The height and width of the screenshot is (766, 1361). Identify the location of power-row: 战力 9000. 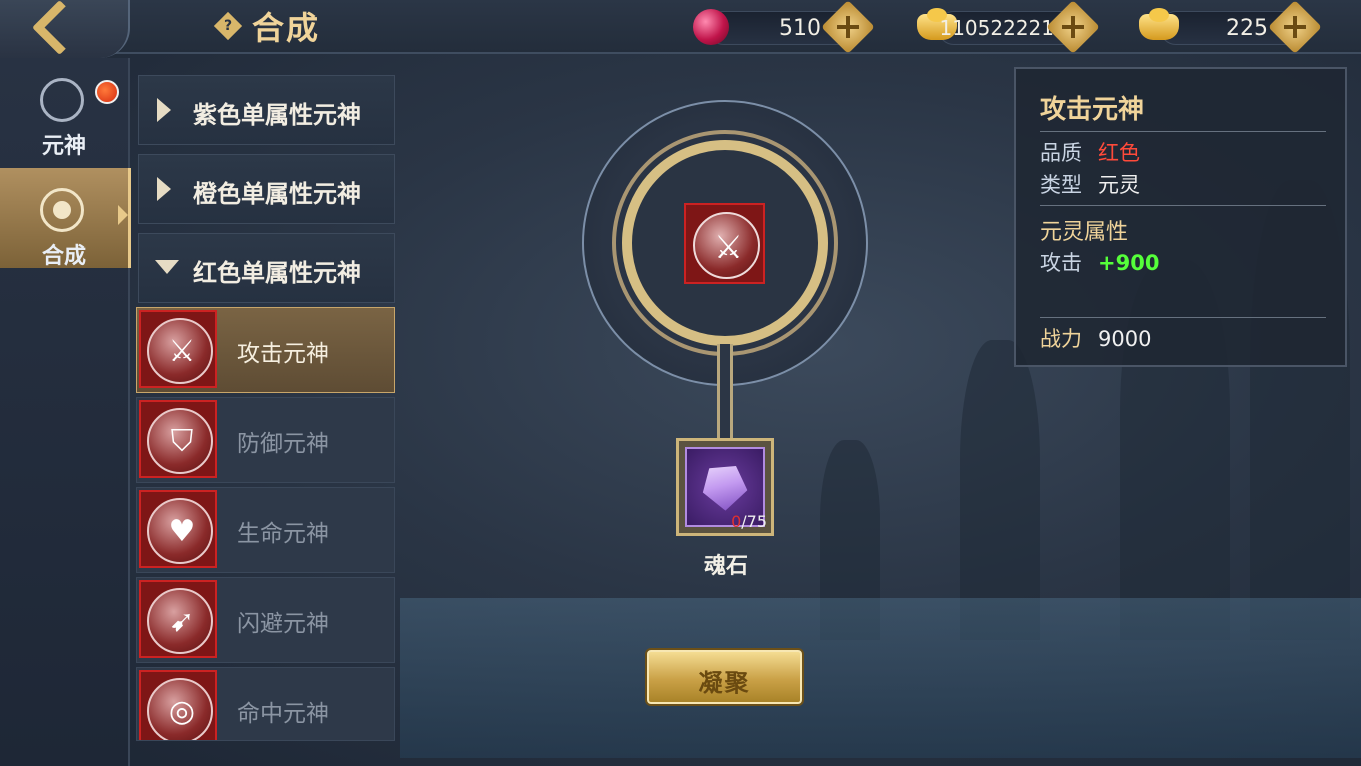
(1096, 339).